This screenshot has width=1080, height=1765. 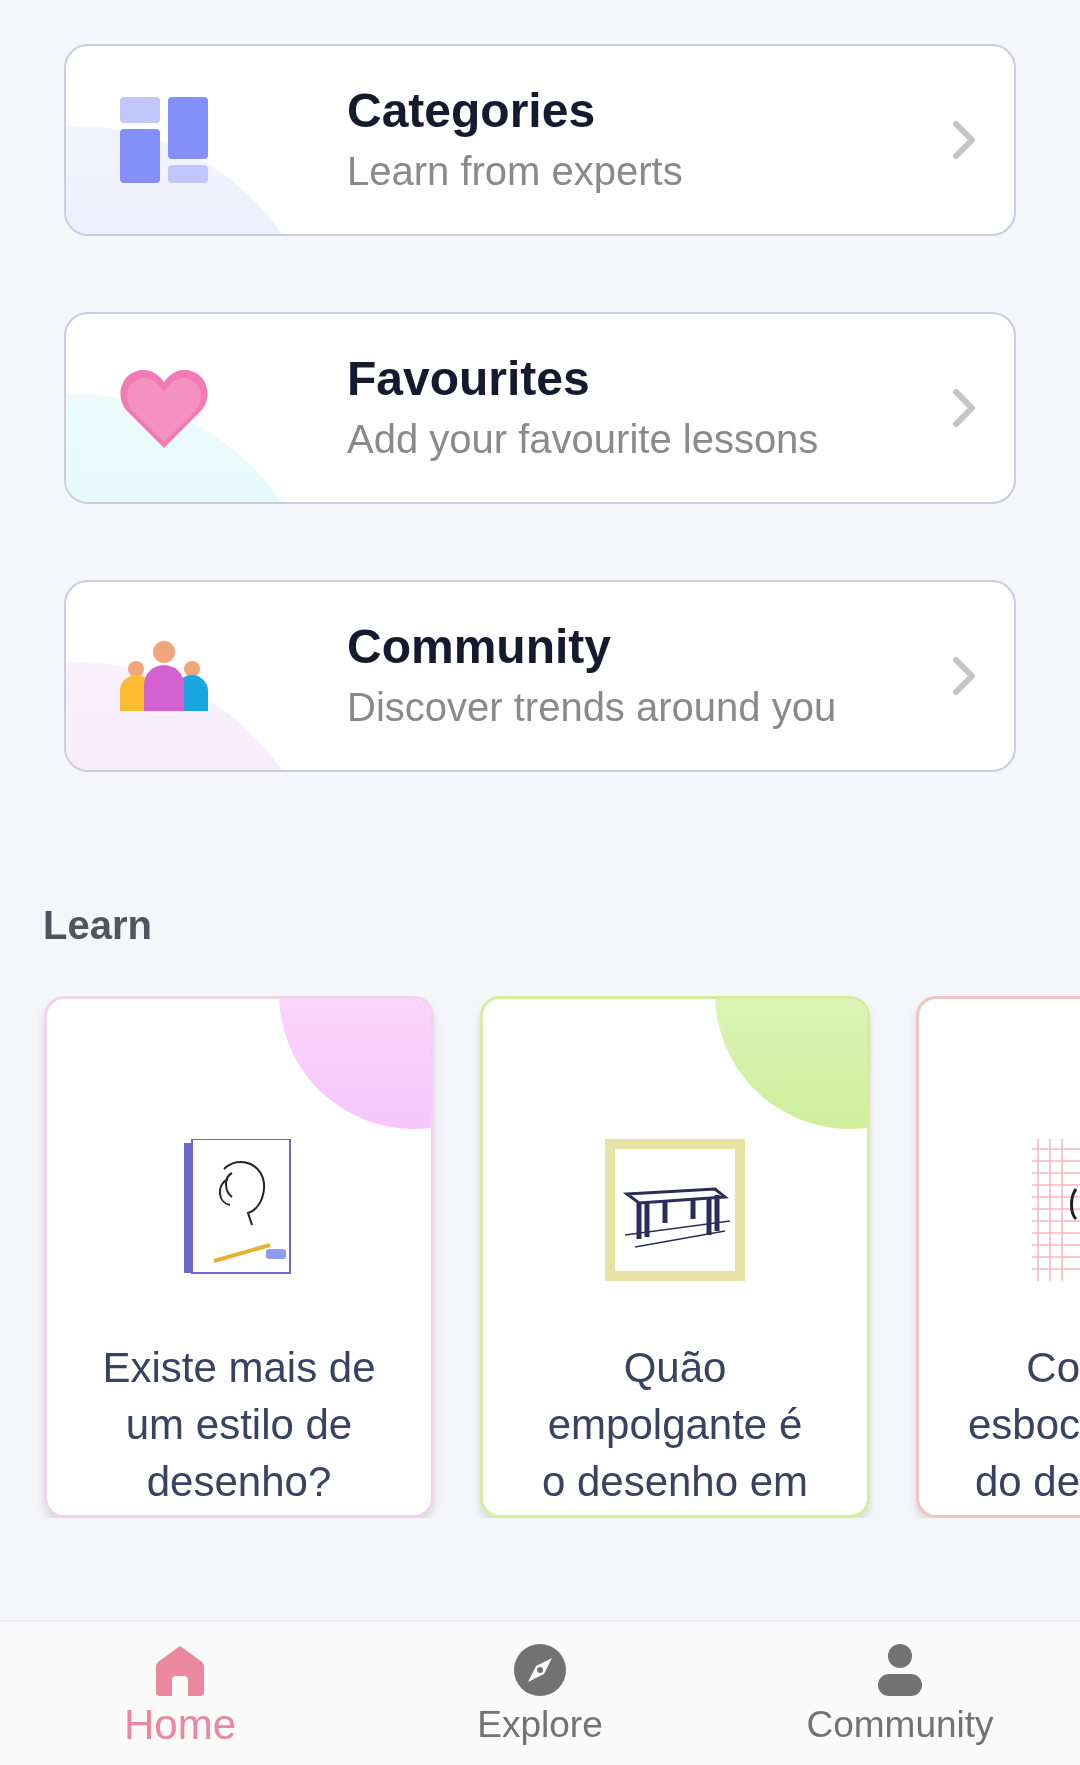 I want to click on home-icon, so click(x=180, y=1671).